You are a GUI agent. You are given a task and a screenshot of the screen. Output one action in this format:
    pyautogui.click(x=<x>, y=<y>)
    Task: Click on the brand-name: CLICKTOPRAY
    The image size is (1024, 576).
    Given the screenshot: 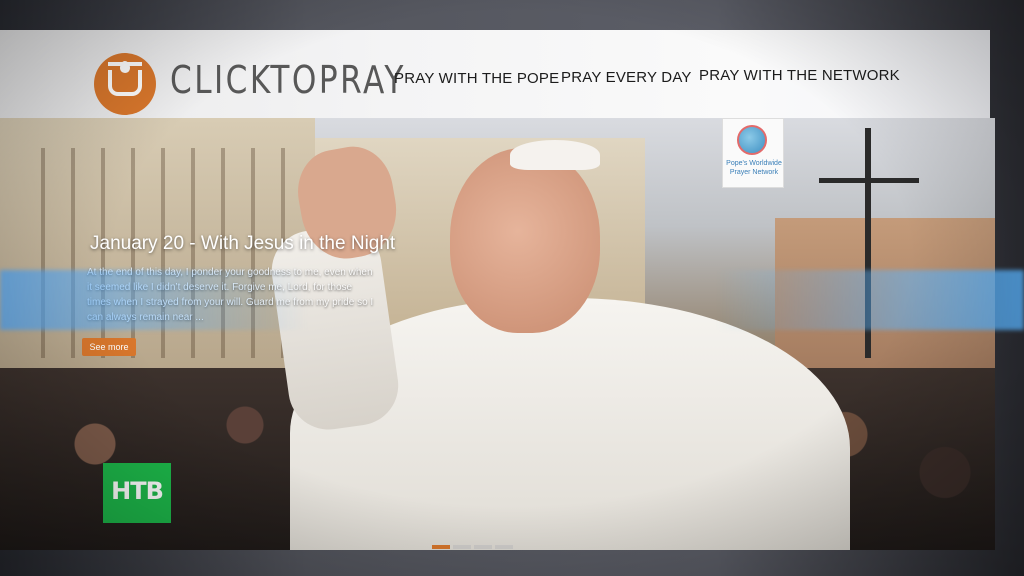 What is the action you would take?
    pyautogui.click(x=288, y=80)
    